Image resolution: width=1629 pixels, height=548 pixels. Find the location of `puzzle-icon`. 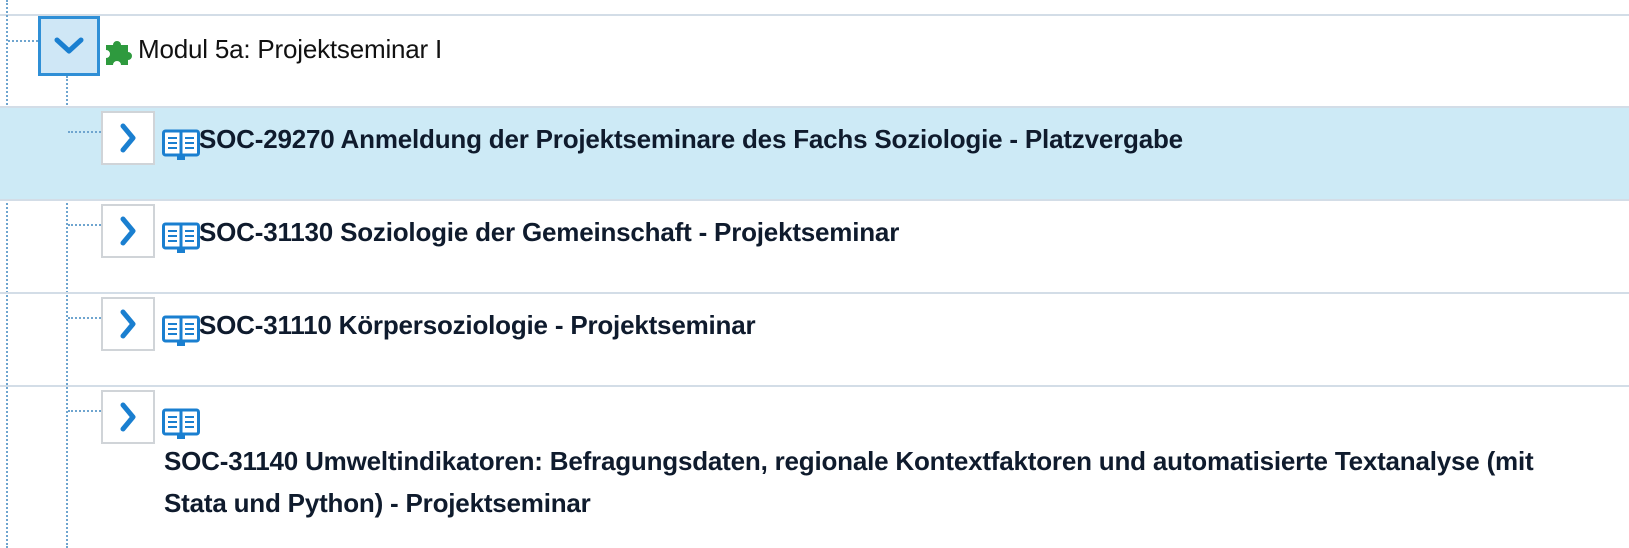

puzzle-icon is located at coordinates (119, 53).